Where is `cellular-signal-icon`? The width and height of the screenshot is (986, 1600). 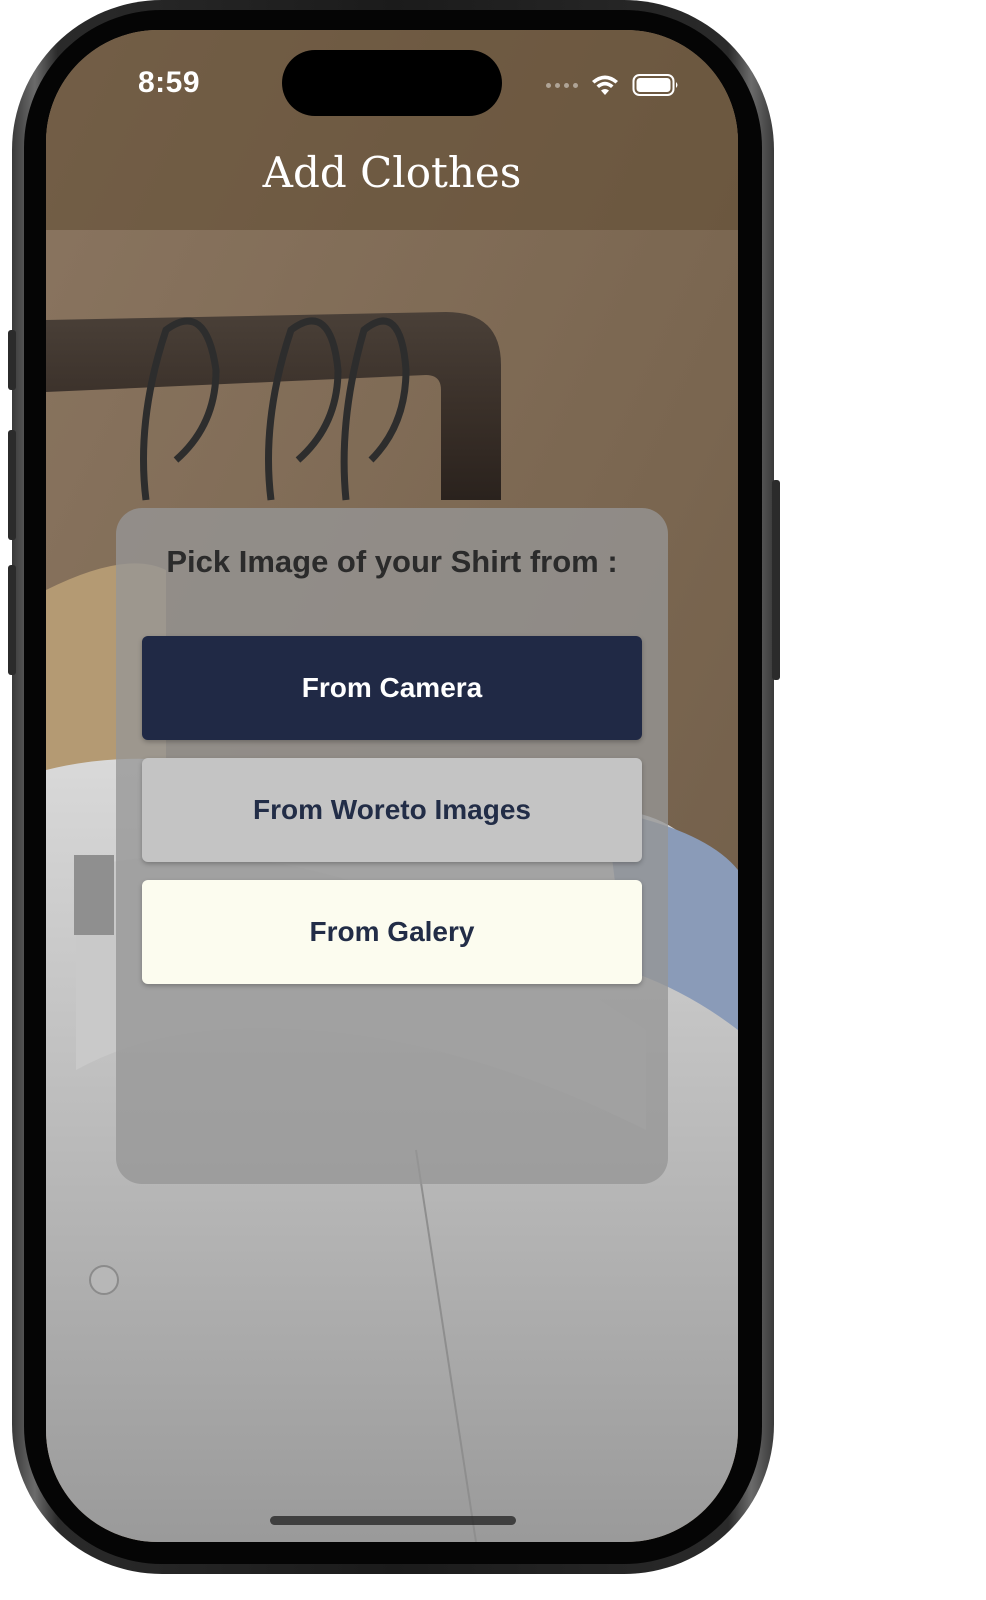
cellular-signal-icon is located at coordinates (562, 85).